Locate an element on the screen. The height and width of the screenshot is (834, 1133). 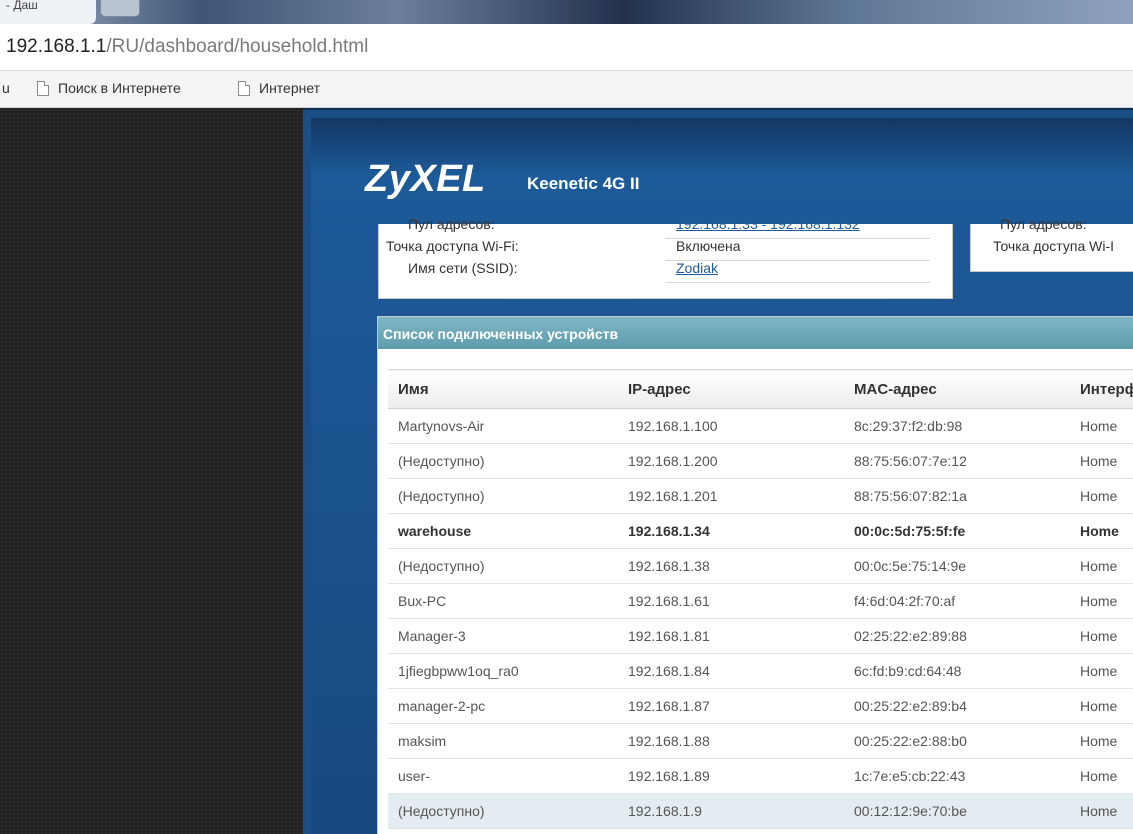
table-row: maksim 192.168.1.88 00:25:22:e2:88:b0 Home is located at coordinates (760, 741).